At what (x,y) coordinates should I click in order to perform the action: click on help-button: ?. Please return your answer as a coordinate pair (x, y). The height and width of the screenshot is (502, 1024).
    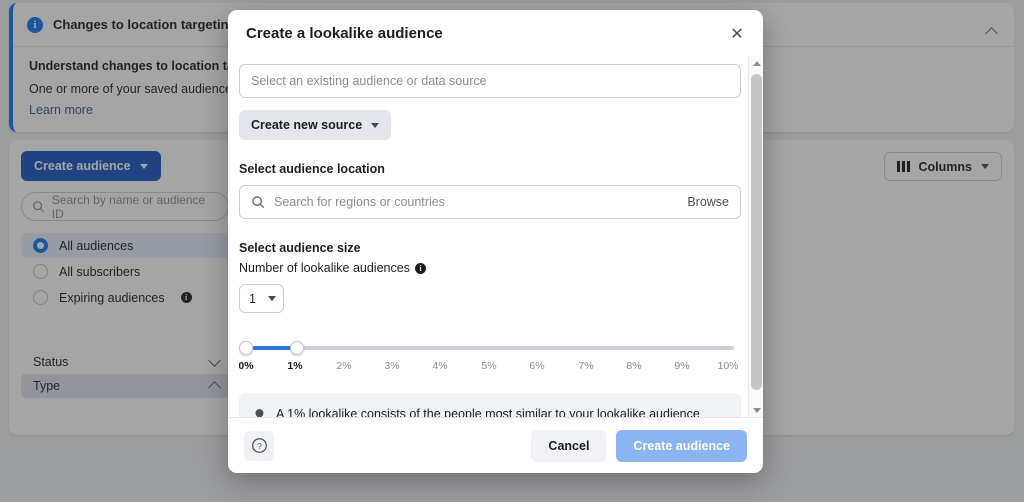
    Looking at the image, I should click on (259, 445).